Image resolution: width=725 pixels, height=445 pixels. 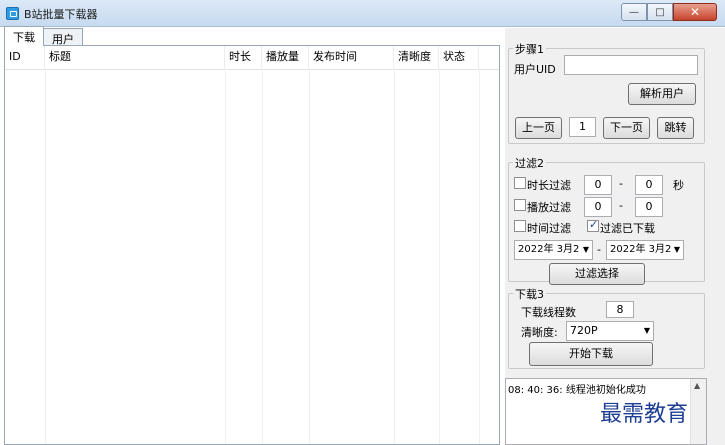 I want to click on step2-legend: 过滤2, so click(x=529, y=163).